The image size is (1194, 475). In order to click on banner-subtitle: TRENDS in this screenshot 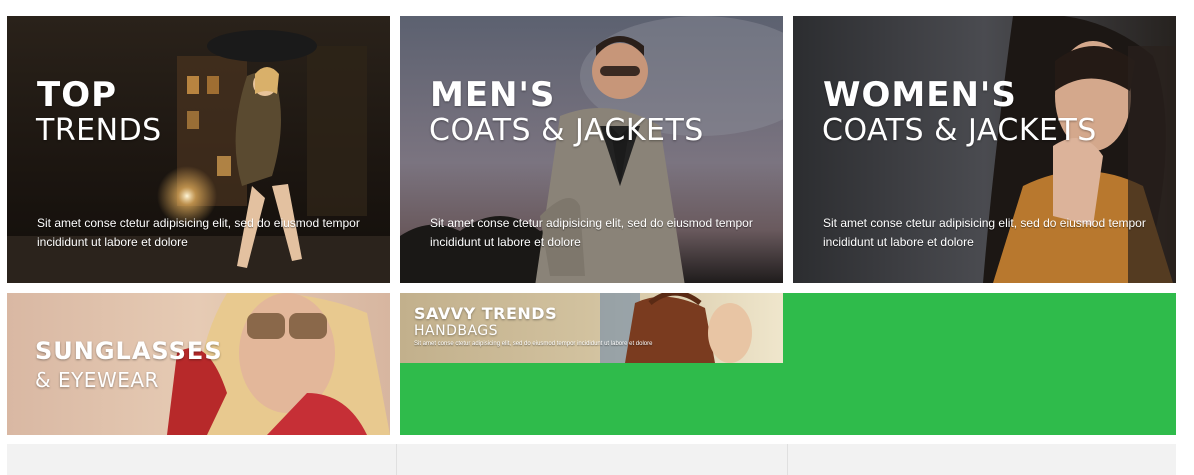, I will do `click(99, 130)`.